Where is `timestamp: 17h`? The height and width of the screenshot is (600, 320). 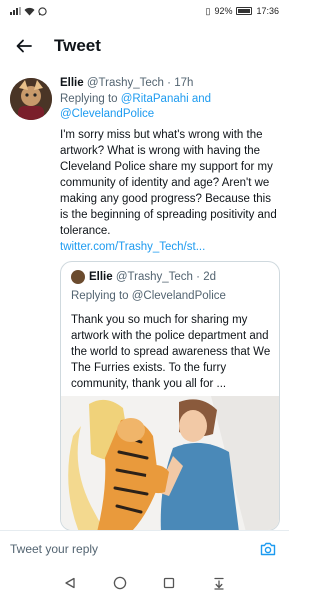
timestamp: 17h is located at coordinates (183, 83).